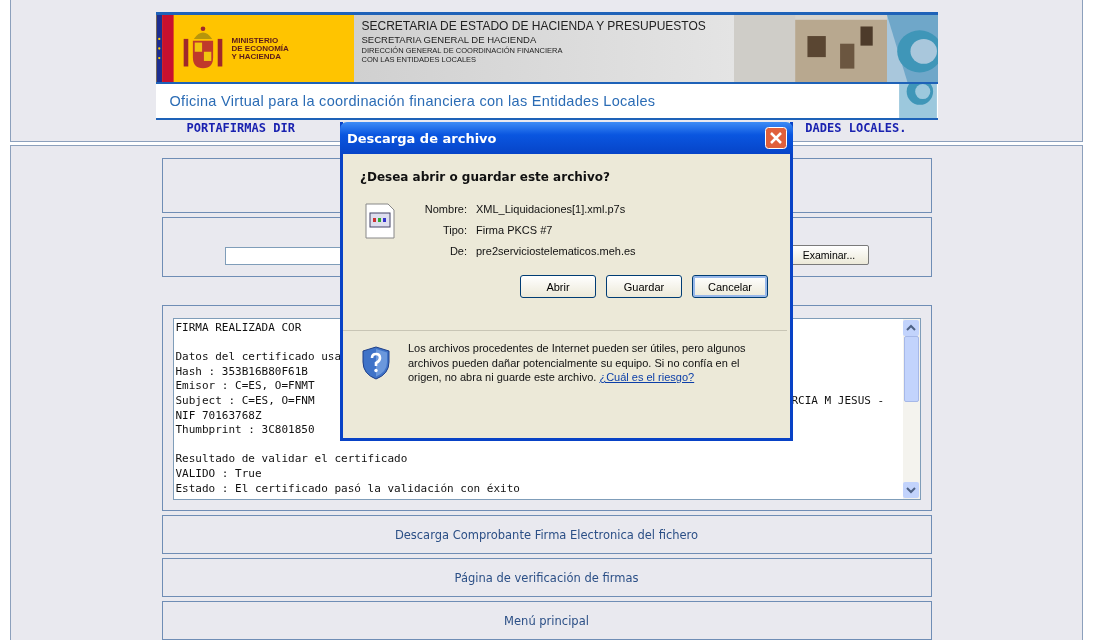  What do you see at coordinates (291, 459) in the screenshot?
I see `result-line: Resultado de validar el certificado` at bounding box center [291, 459].